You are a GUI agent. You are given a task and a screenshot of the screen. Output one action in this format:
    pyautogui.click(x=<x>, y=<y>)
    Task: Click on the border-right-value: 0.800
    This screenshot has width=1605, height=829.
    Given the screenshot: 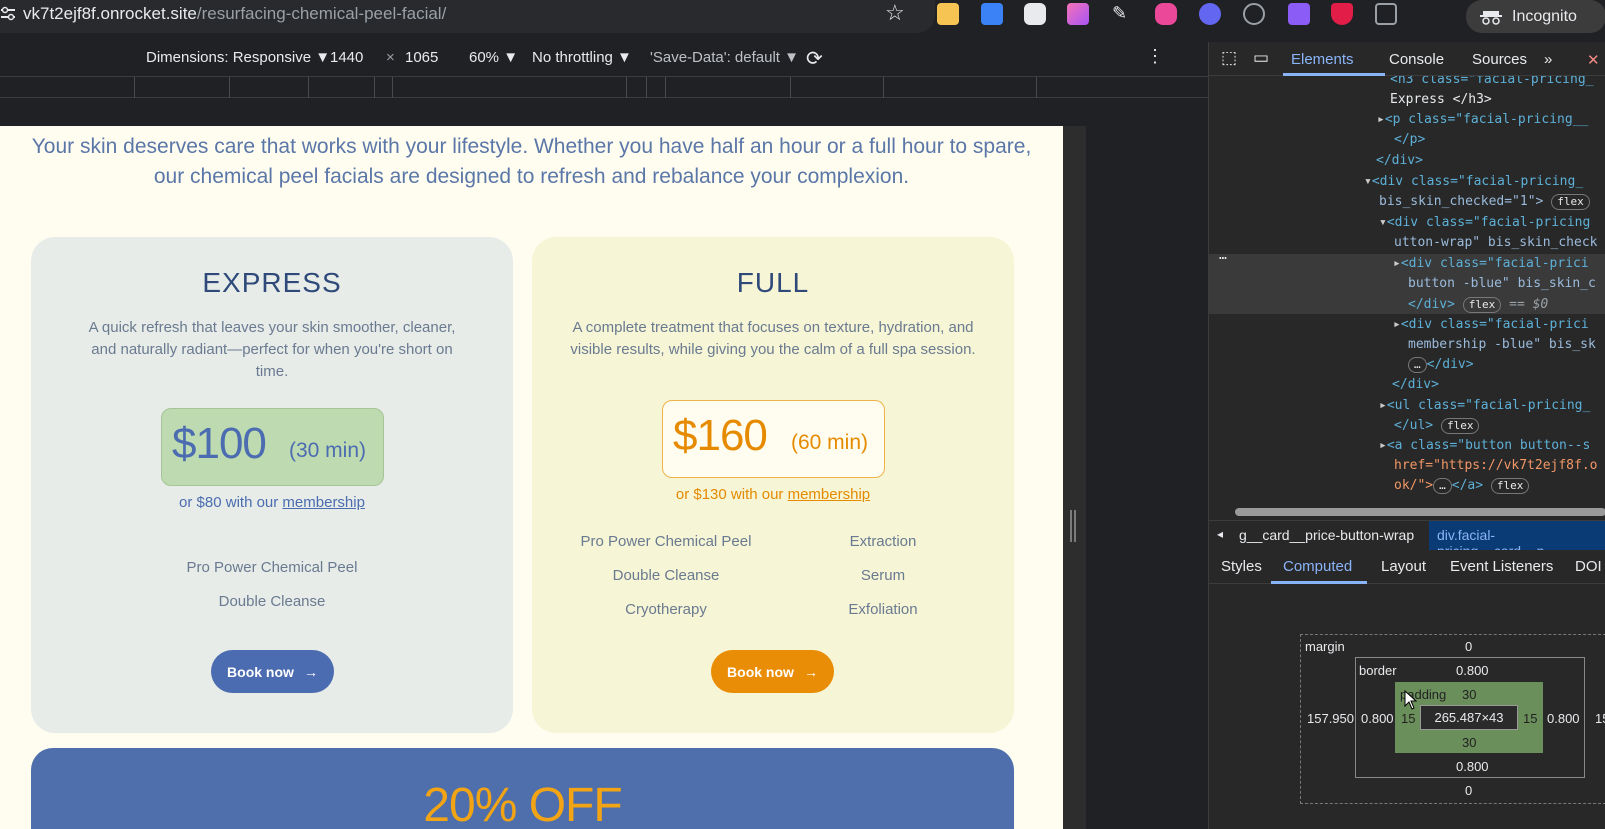 What is the action you would take?
    pyautogui.click(x=1563, y=718)
    